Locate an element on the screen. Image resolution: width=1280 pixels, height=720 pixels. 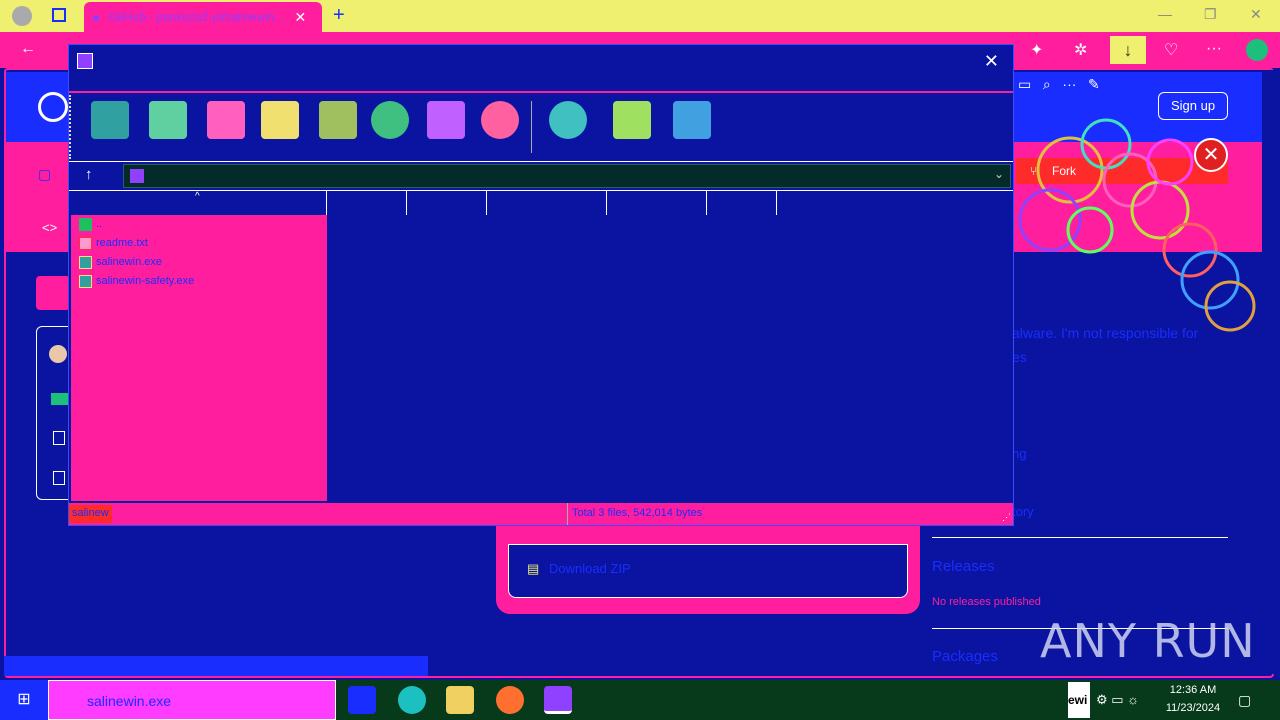
comment-icon is located at coordinates (632, 120).